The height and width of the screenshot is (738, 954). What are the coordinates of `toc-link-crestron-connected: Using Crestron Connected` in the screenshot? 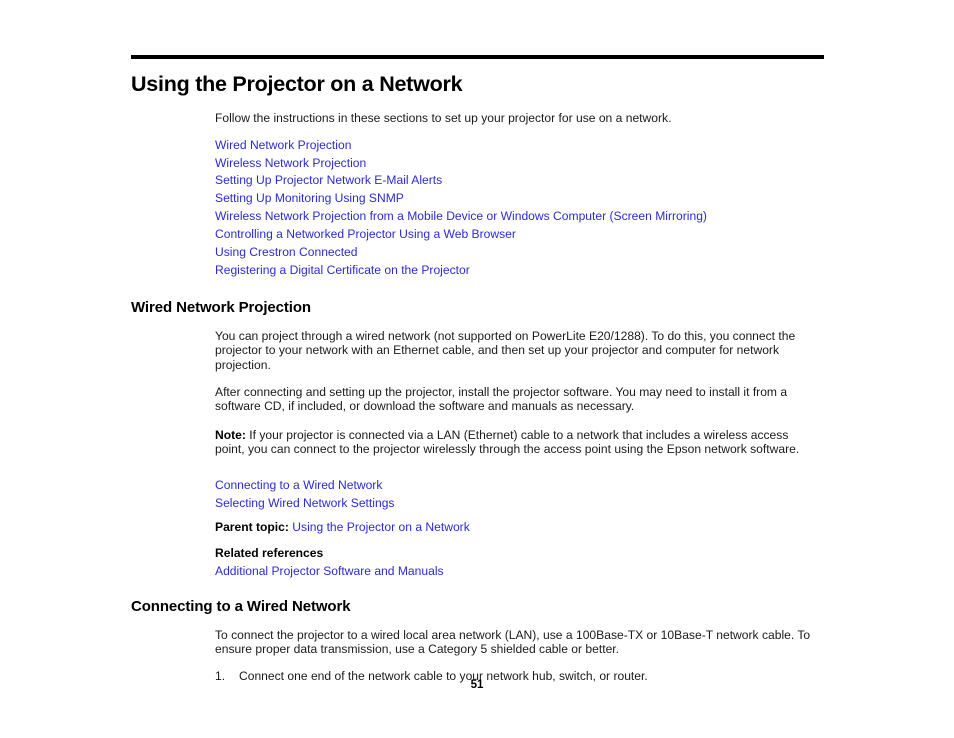 It's located at (519, 253).